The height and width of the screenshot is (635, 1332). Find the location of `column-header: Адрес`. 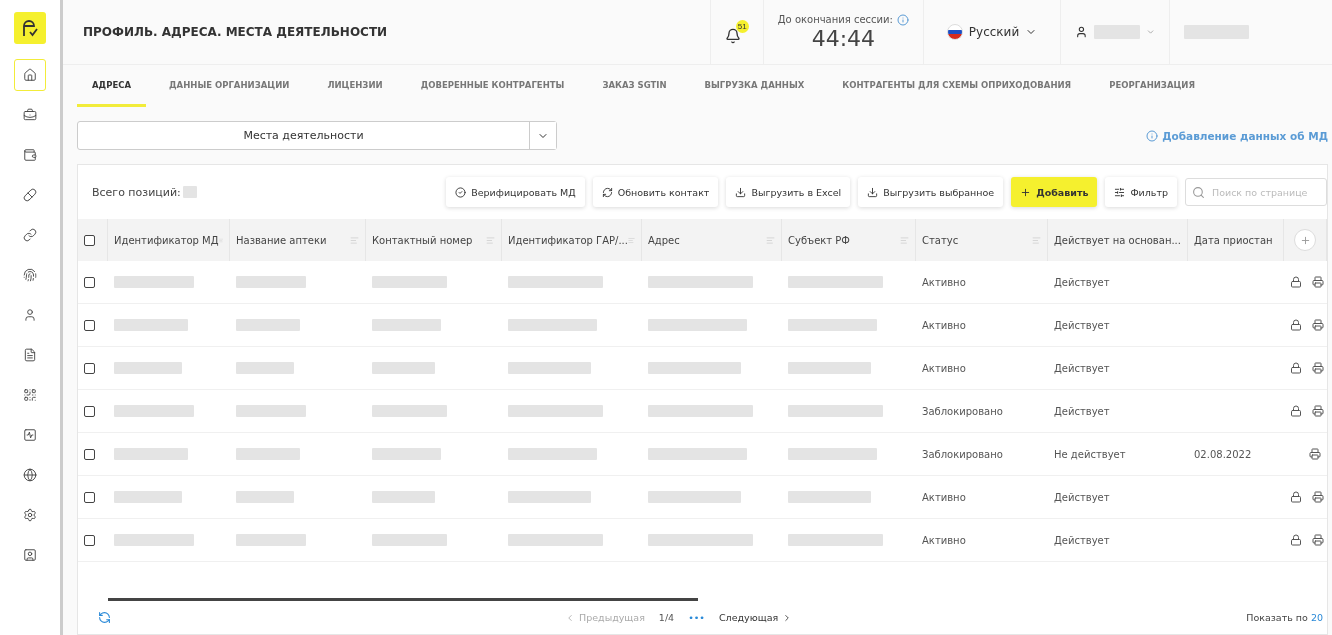

column-header: Адрес is located at coordinates (664, 240).